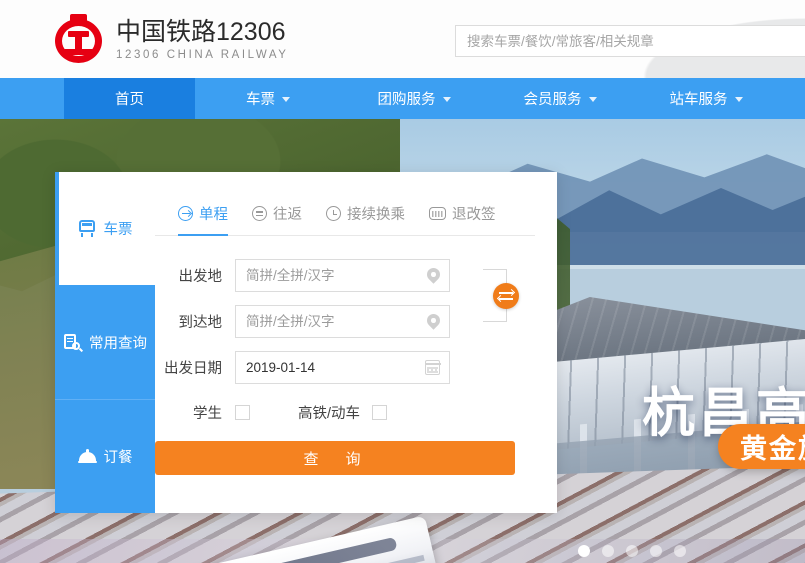  I want to click on carousel-dots, so click(632, 551).